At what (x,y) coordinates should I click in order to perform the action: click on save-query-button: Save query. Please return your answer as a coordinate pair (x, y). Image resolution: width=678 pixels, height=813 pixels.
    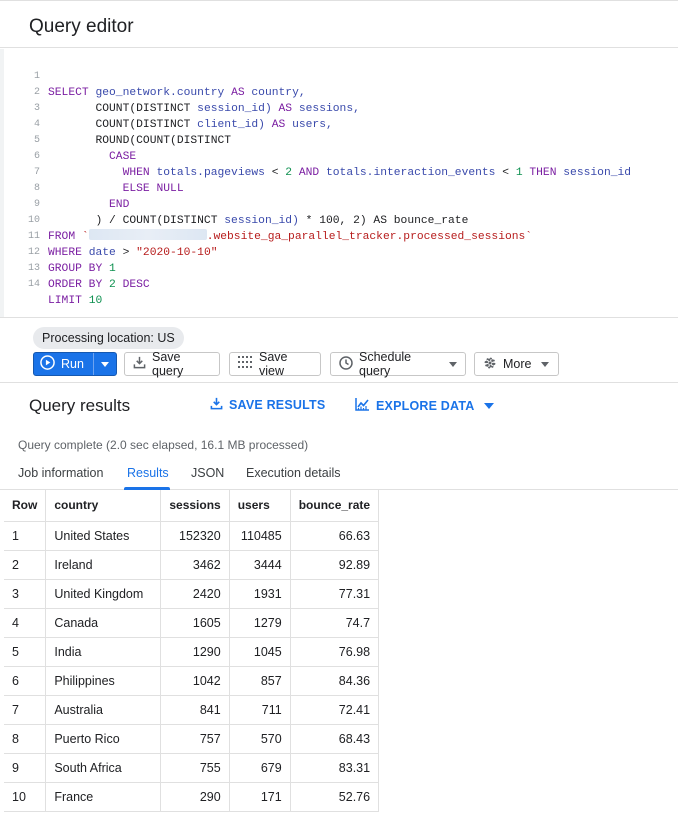
    Looking at the image, I should click on (172, 364).